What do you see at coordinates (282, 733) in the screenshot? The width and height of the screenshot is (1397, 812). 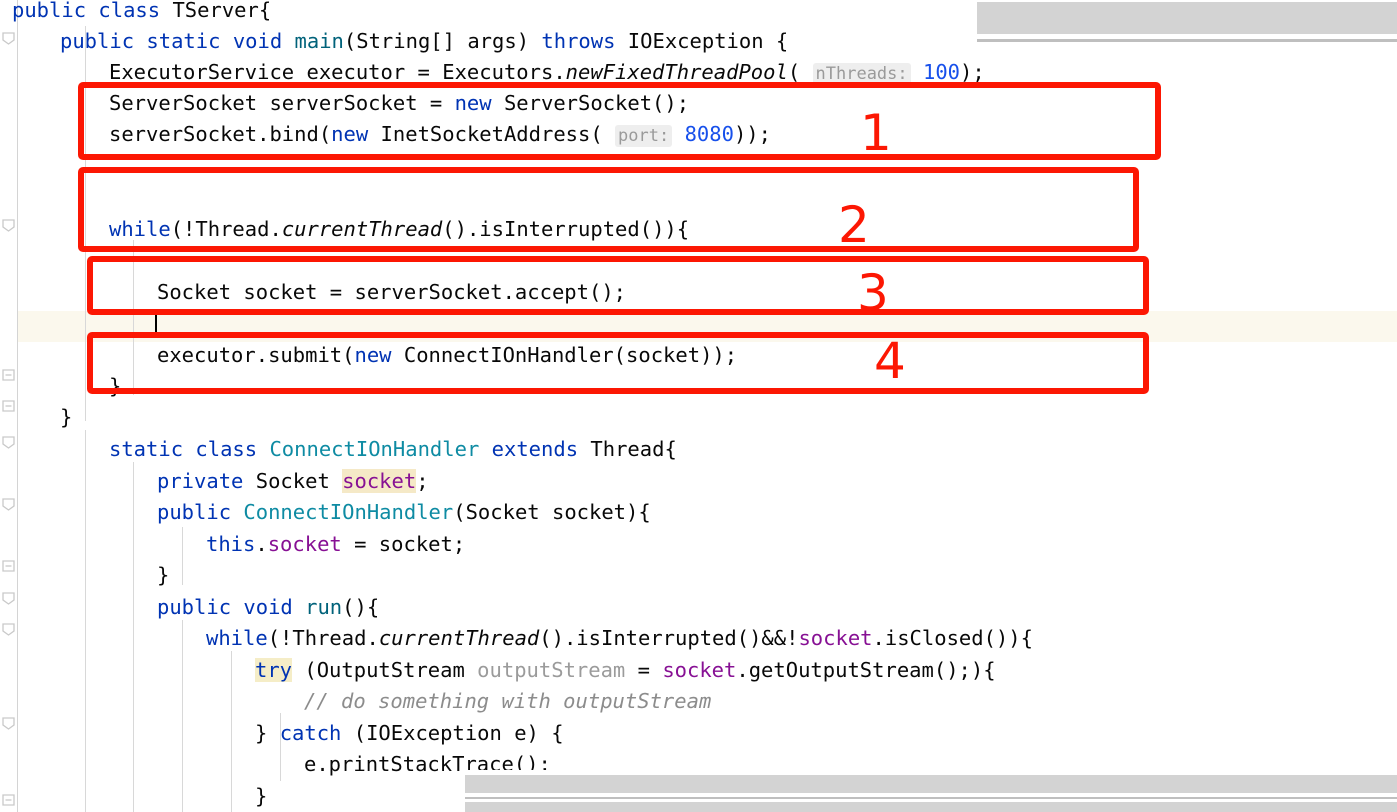 I see `code-line: } catch (IOException e) {` at bounding box center [282, 733].